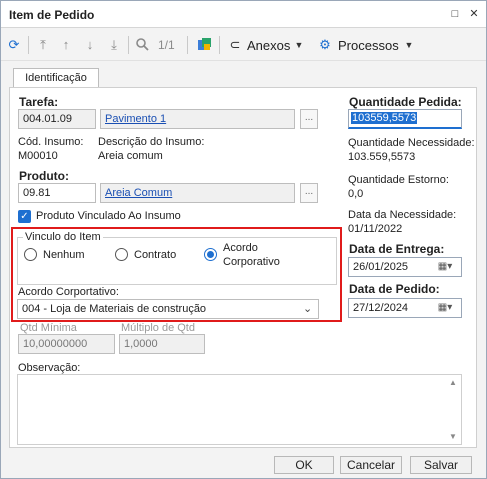  What do you see at coordinates (405, 102) in the screenshot?
I see `qtd-pedida-label: Quantidade Pedida:` at bounding box center [405, 102].